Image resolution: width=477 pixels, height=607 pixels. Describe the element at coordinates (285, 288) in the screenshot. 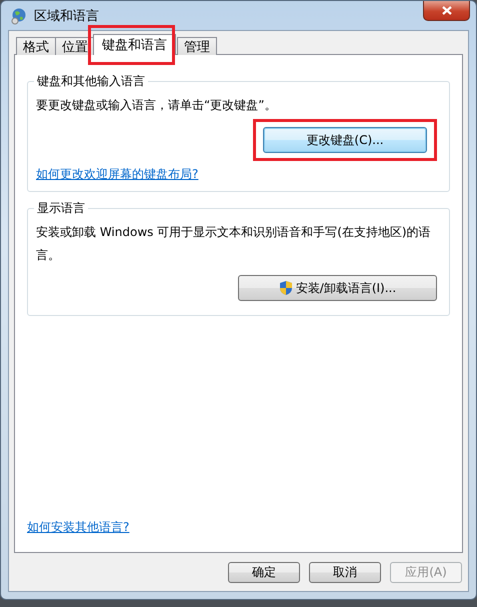

I see `shield-icon` at that location.